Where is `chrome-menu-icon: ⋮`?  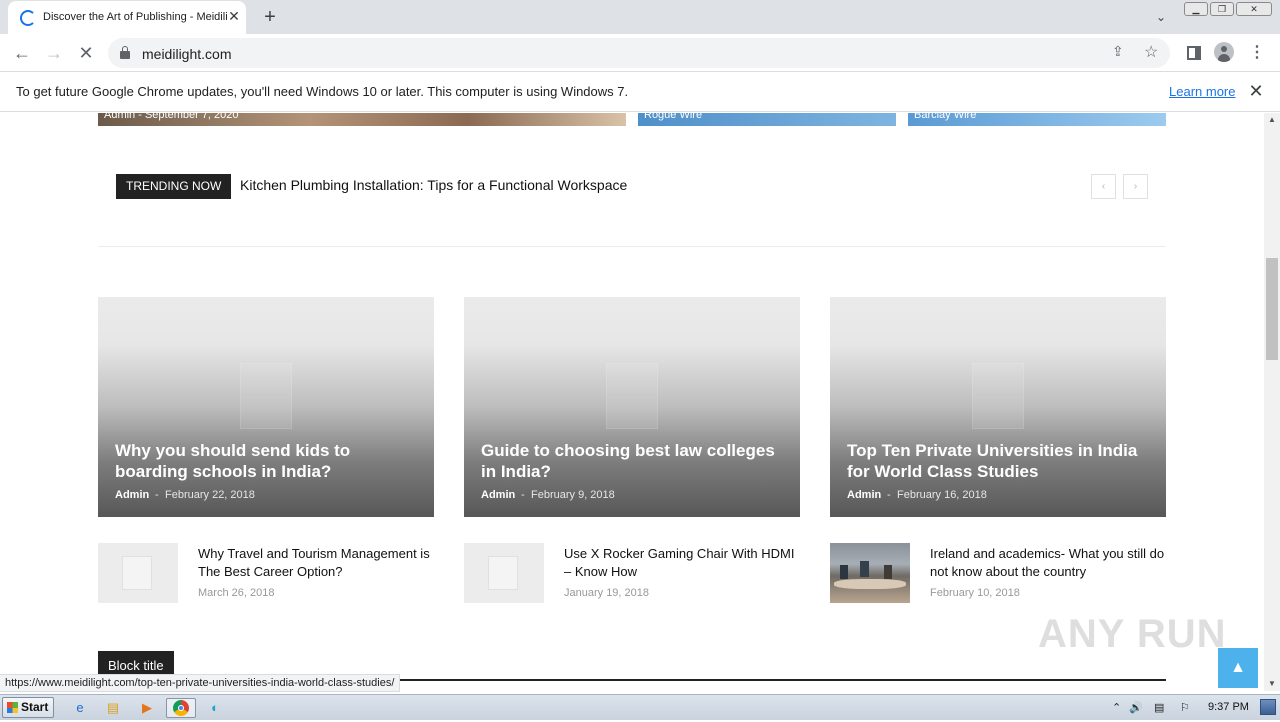 chrome-menu-icon: ⋮ is located at coordinates (1257, 53).